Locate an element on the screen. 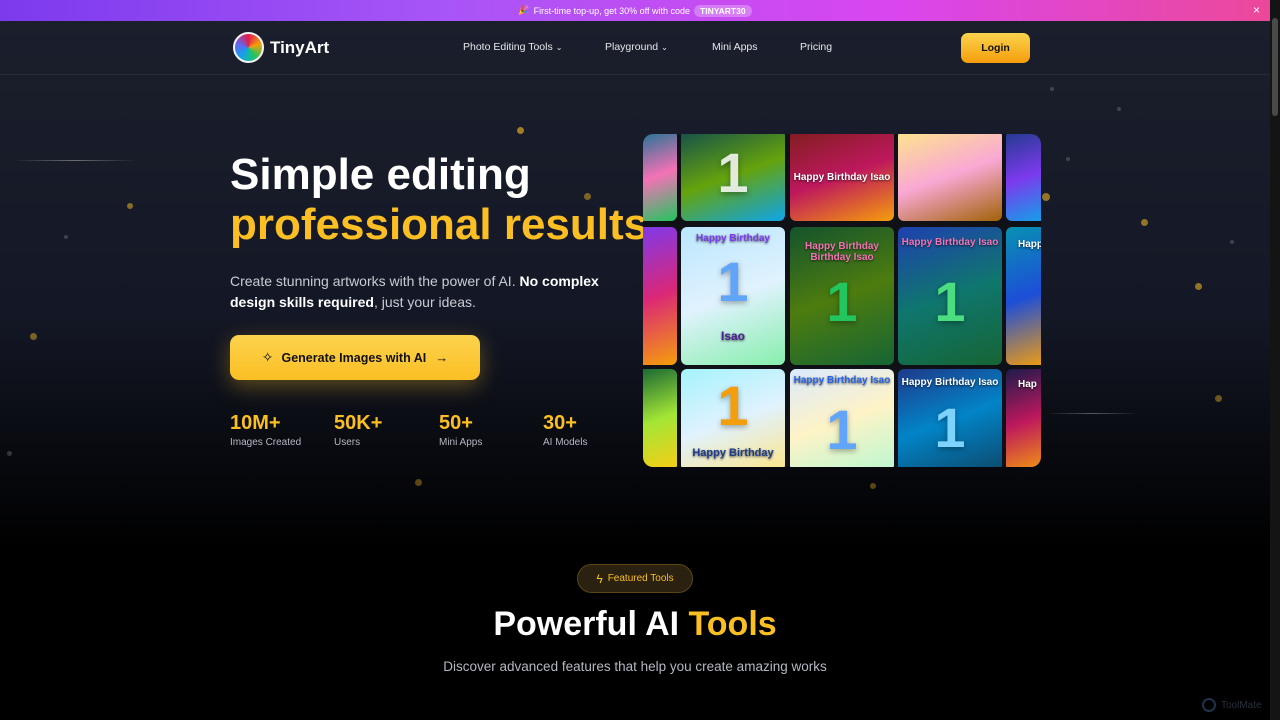 The image size is (1280, 720). nav-playground: Playground ⌄ is located at coordinates (636, 47).